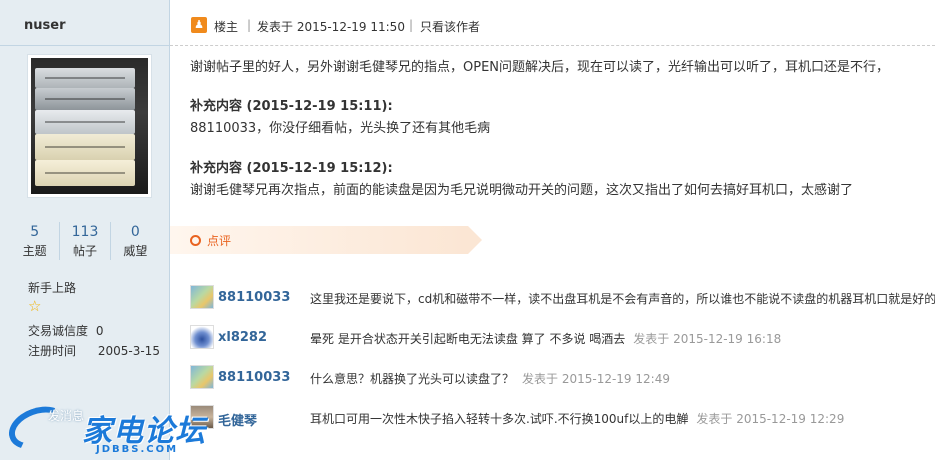 The height and width of the screenshot is (460, 935). Describe the element at coordinates (84, 251) in the screenshot. I see `stat-posts-label: 帖子` at that location.